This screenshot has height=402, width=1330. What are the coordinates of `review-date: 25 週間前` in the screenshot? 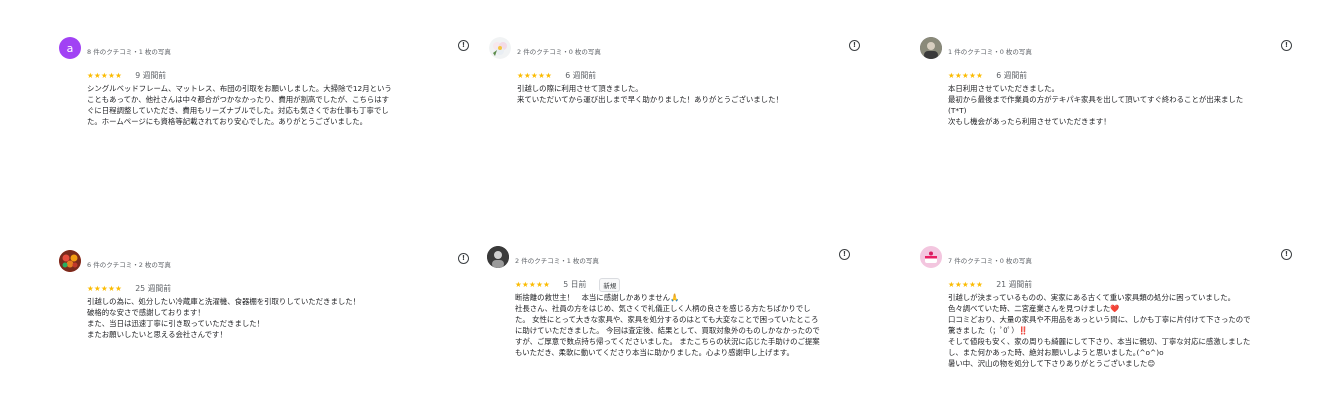 It's located at (153, 288).